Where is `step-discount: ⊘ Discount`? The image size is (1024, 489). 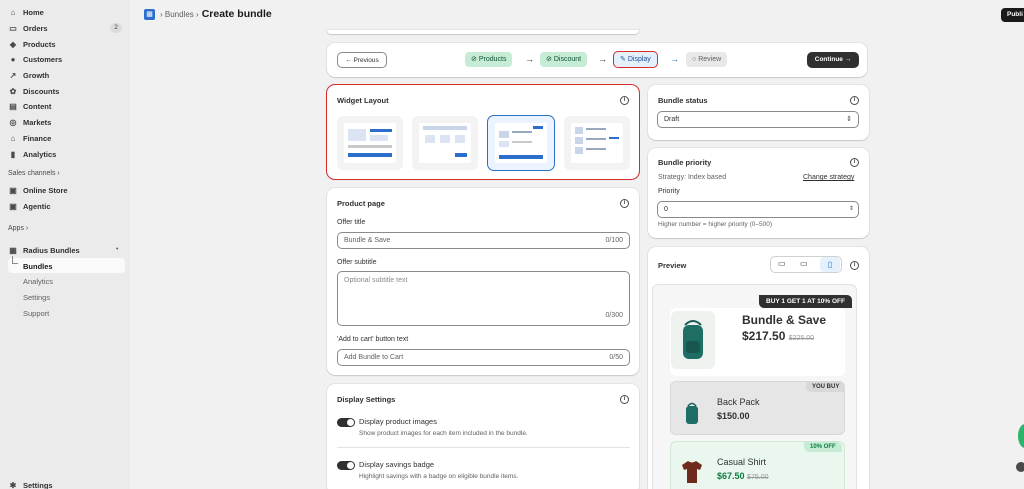 step-discount: ⊘ Discount is located at coordinates (564, 59).